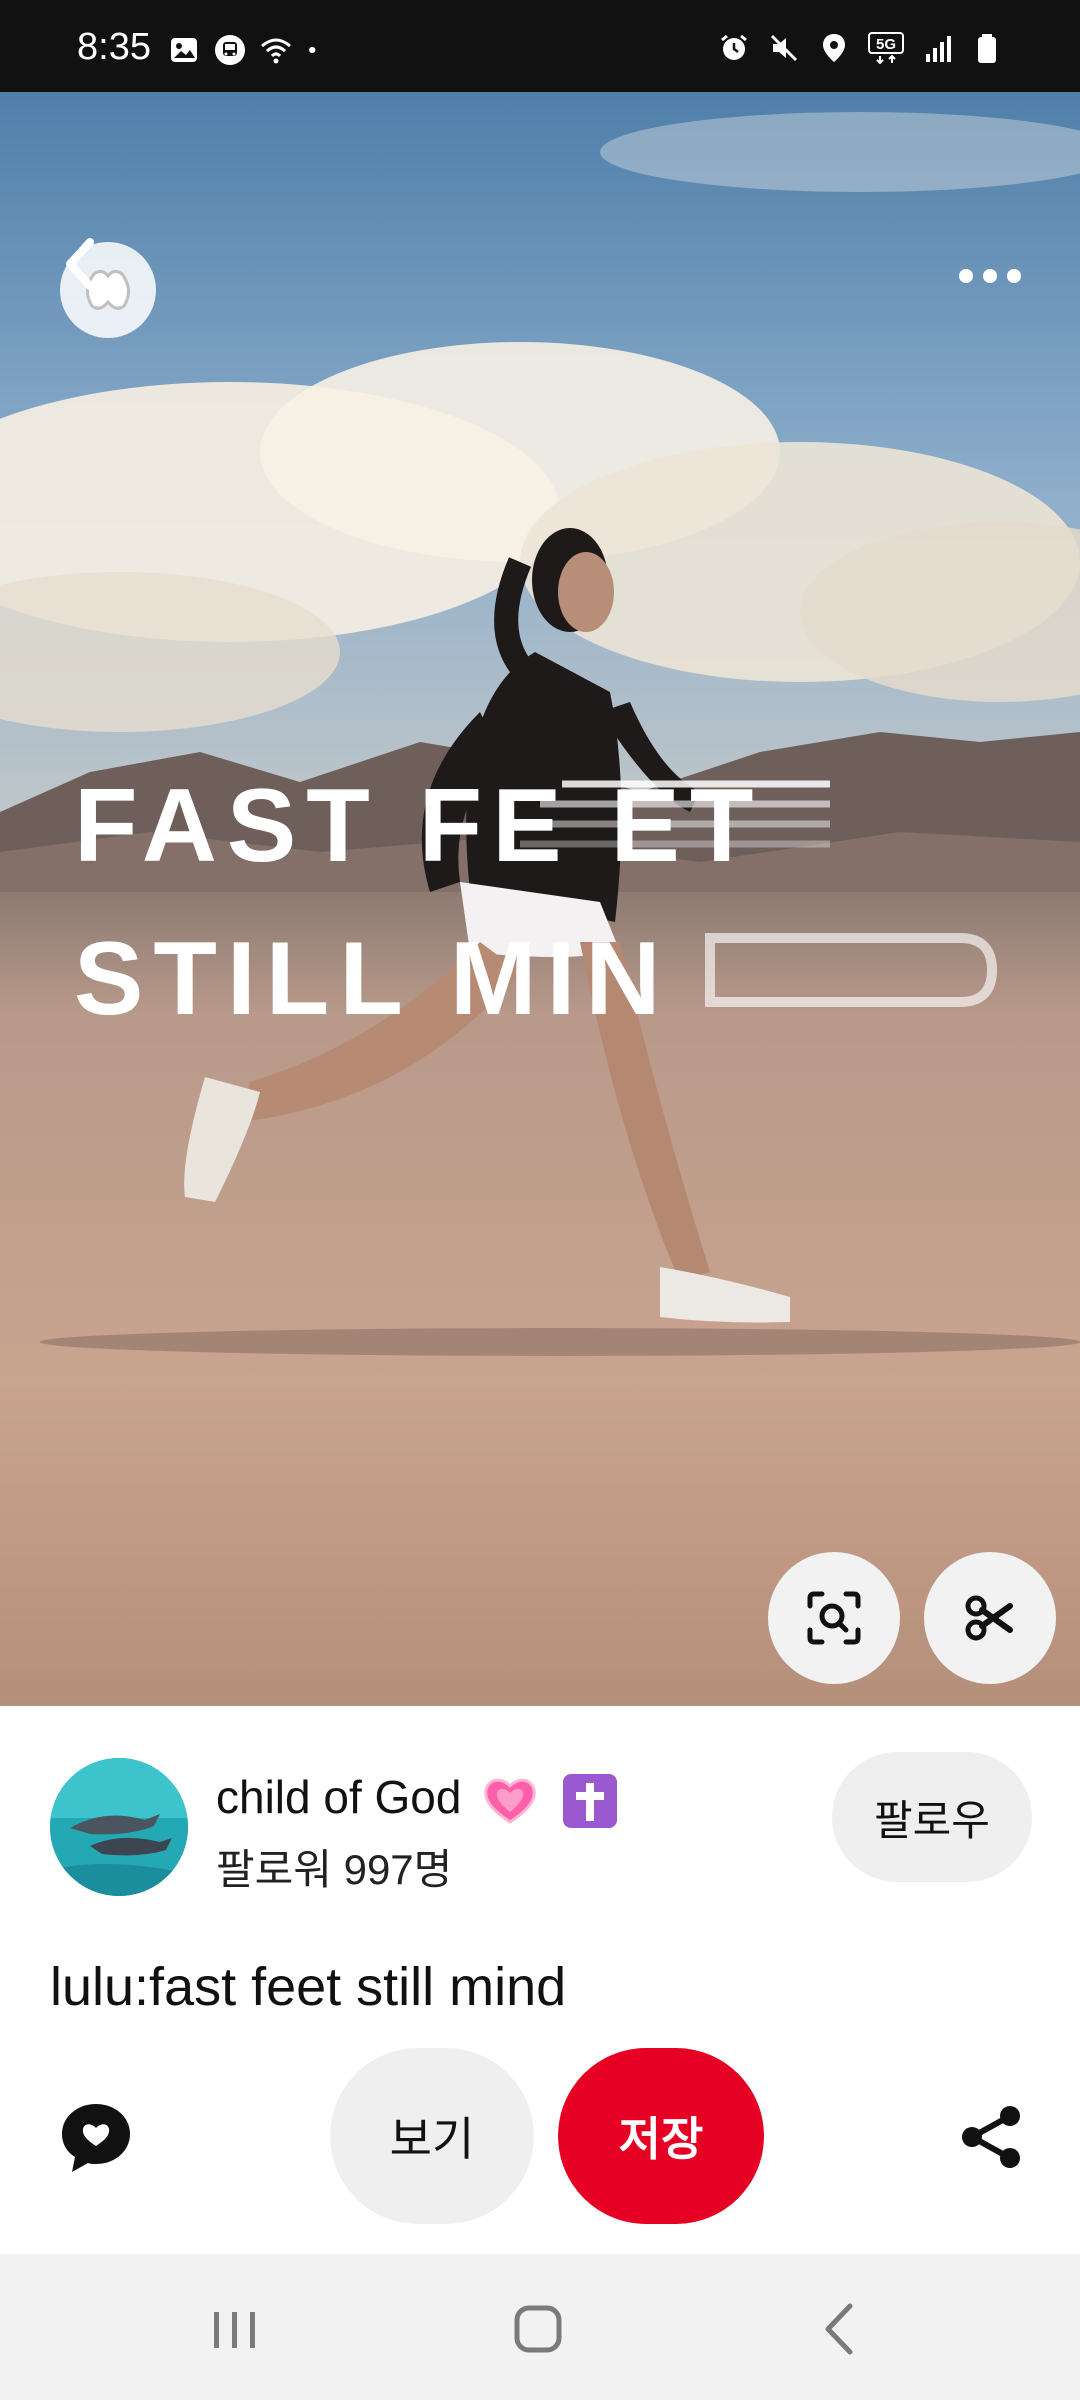 The image size is (1080, 2400). I want to click on dot-icon, so click(312, 50).